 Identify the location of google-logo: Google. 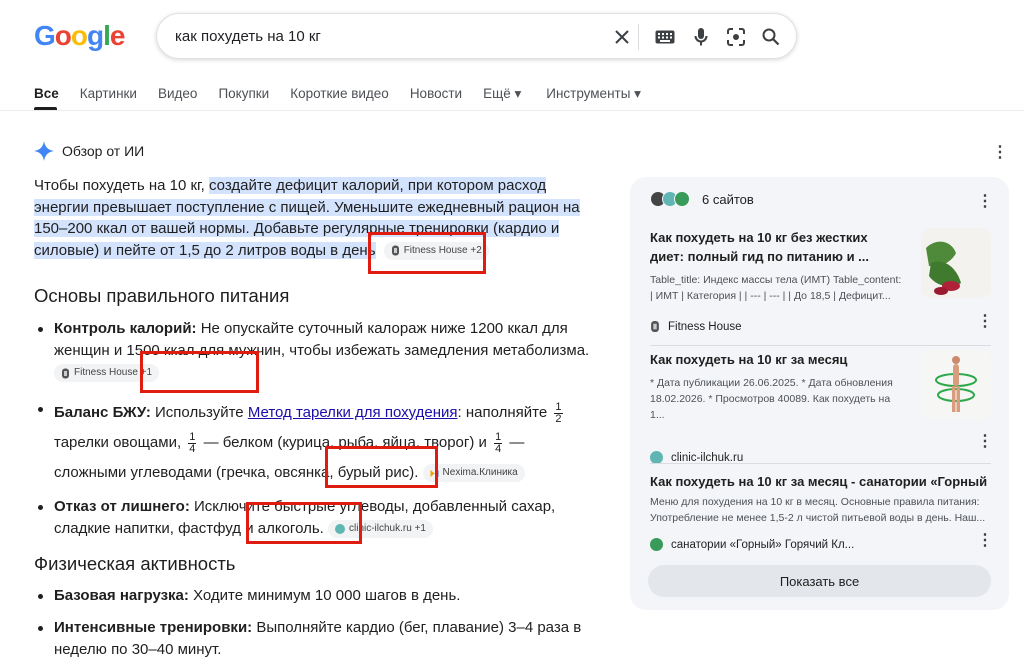
(80, 36).